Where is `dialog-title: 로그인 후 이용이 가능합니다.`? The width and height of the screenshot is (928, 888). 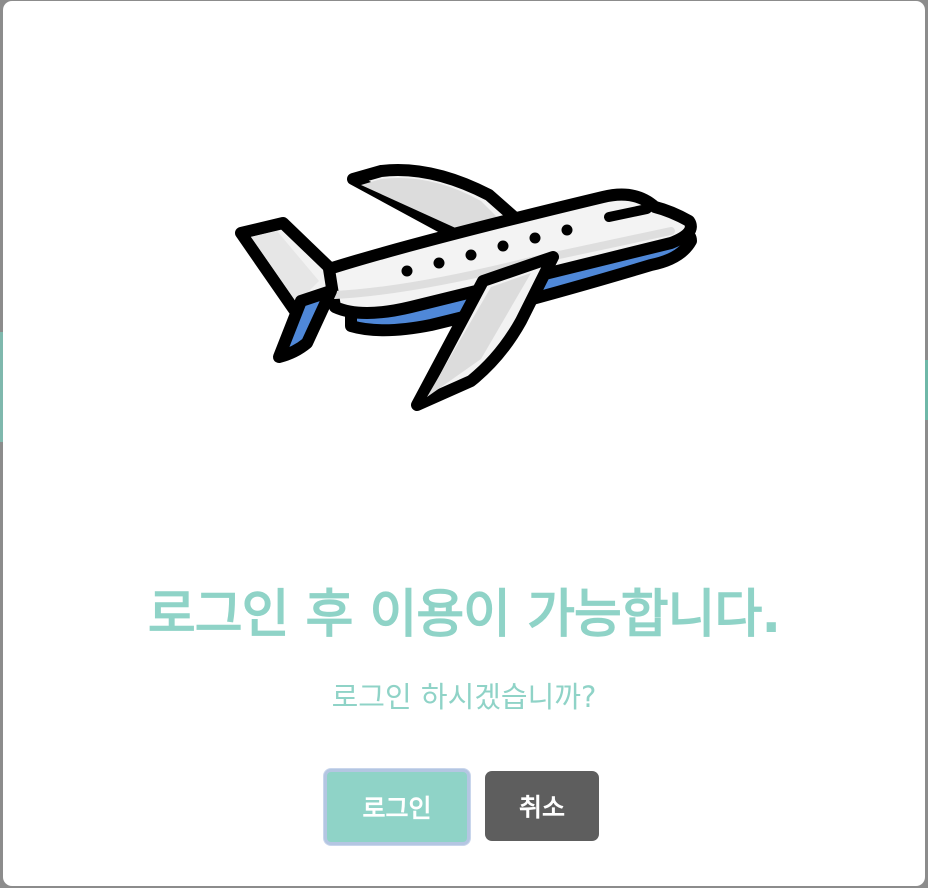 dialog-title: 로그인 후 이용이 가능합니다. is located at coordinates (464, 615).